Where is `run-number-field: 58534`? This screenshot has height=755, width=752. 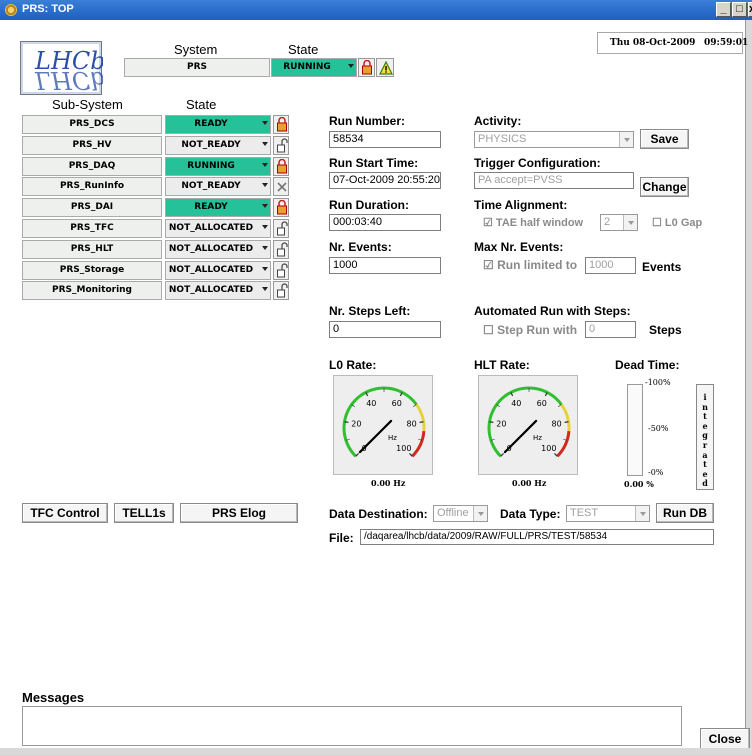
run-number-field: 58534 is located at coordinates (385, 139).